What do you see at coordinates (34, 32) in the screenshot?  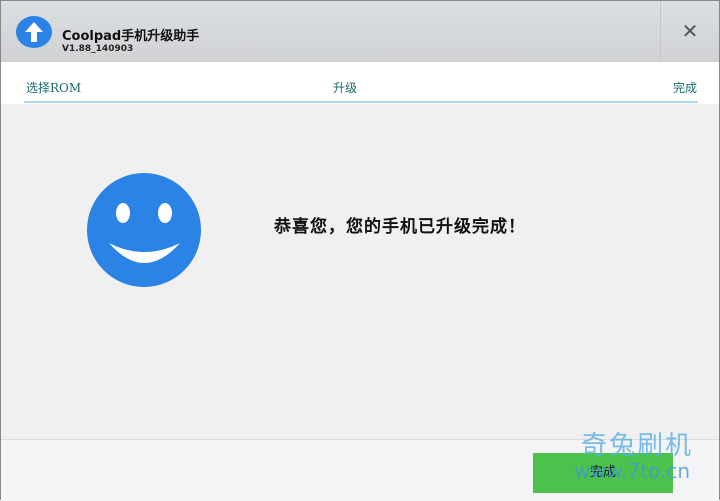 I see `app-logo-icon` at bounding box center [34, 32].